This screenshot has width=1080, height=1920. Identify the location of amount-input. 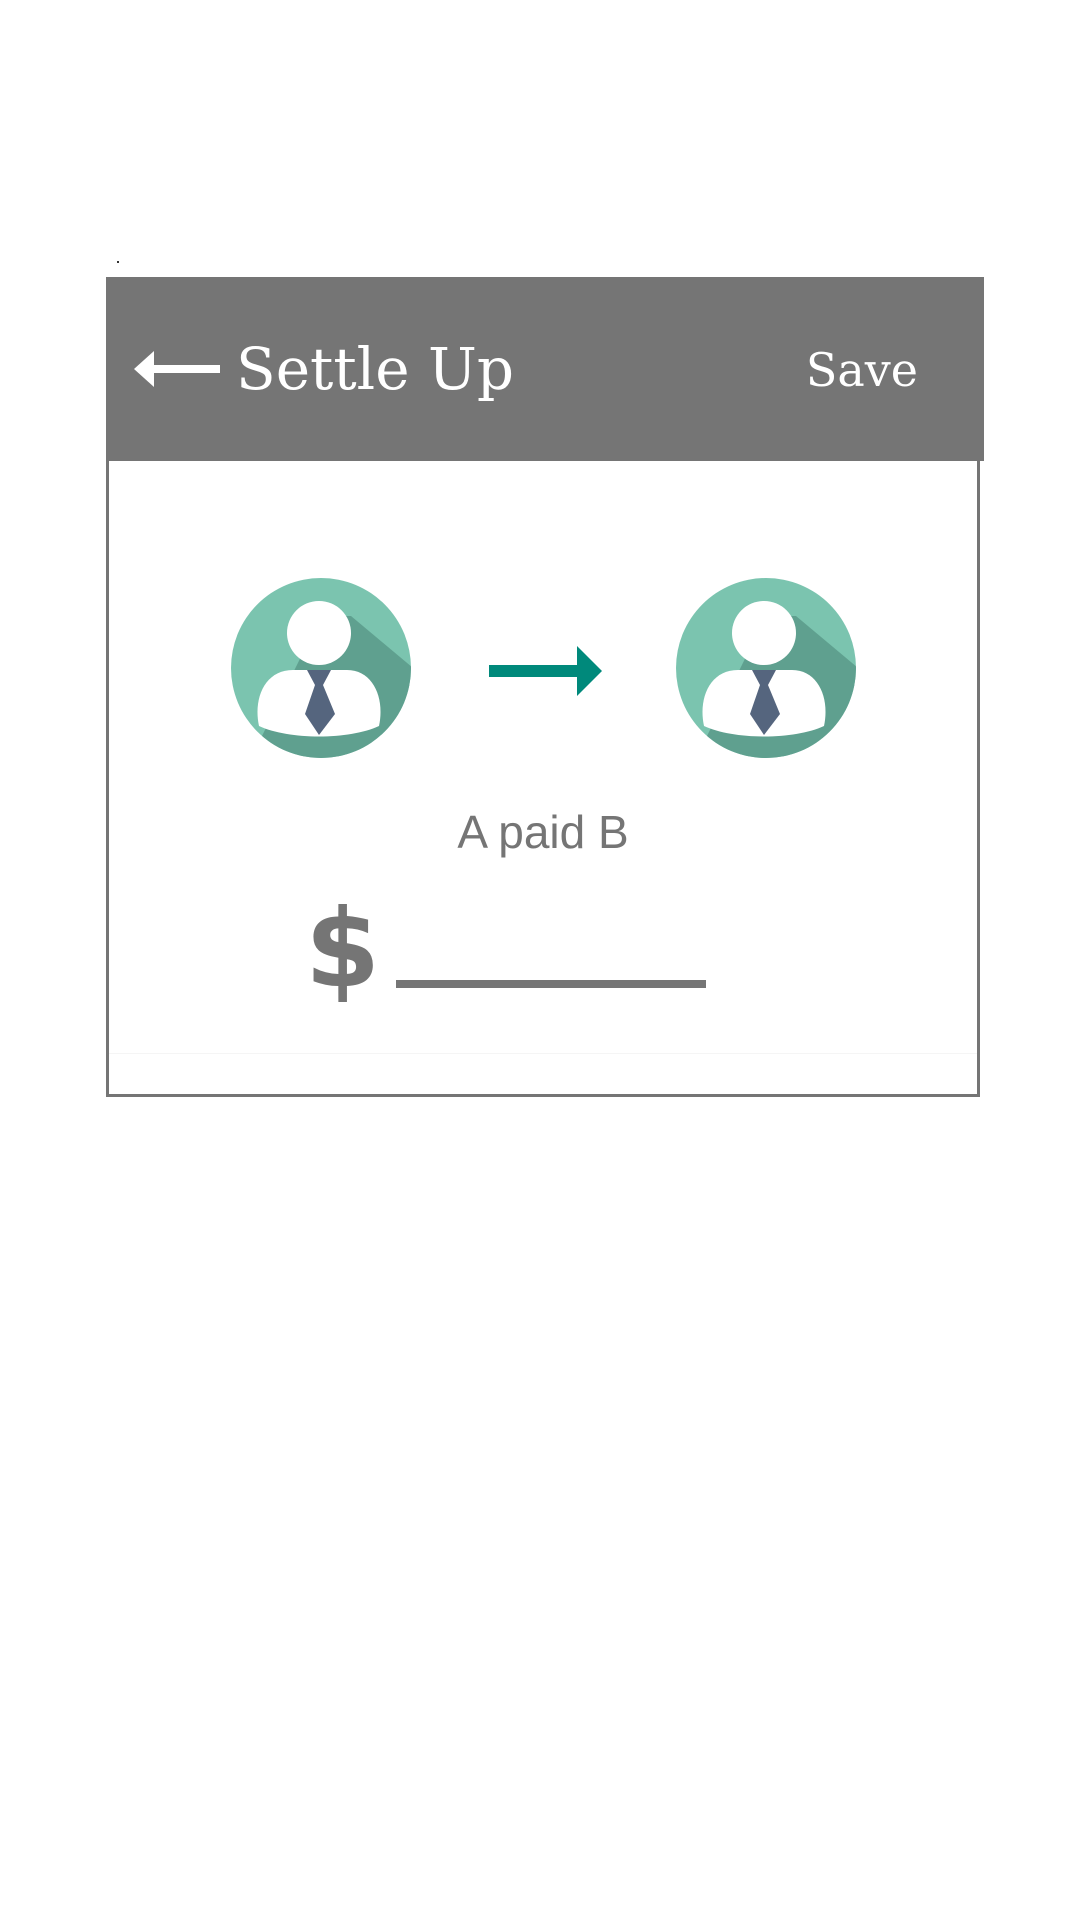
(551, 953).